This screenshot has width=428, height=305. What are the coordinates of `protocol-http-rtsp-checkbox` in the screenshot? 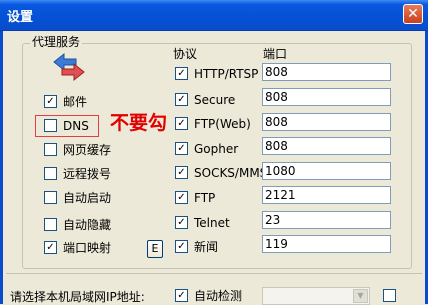 It's located at (181, 73).